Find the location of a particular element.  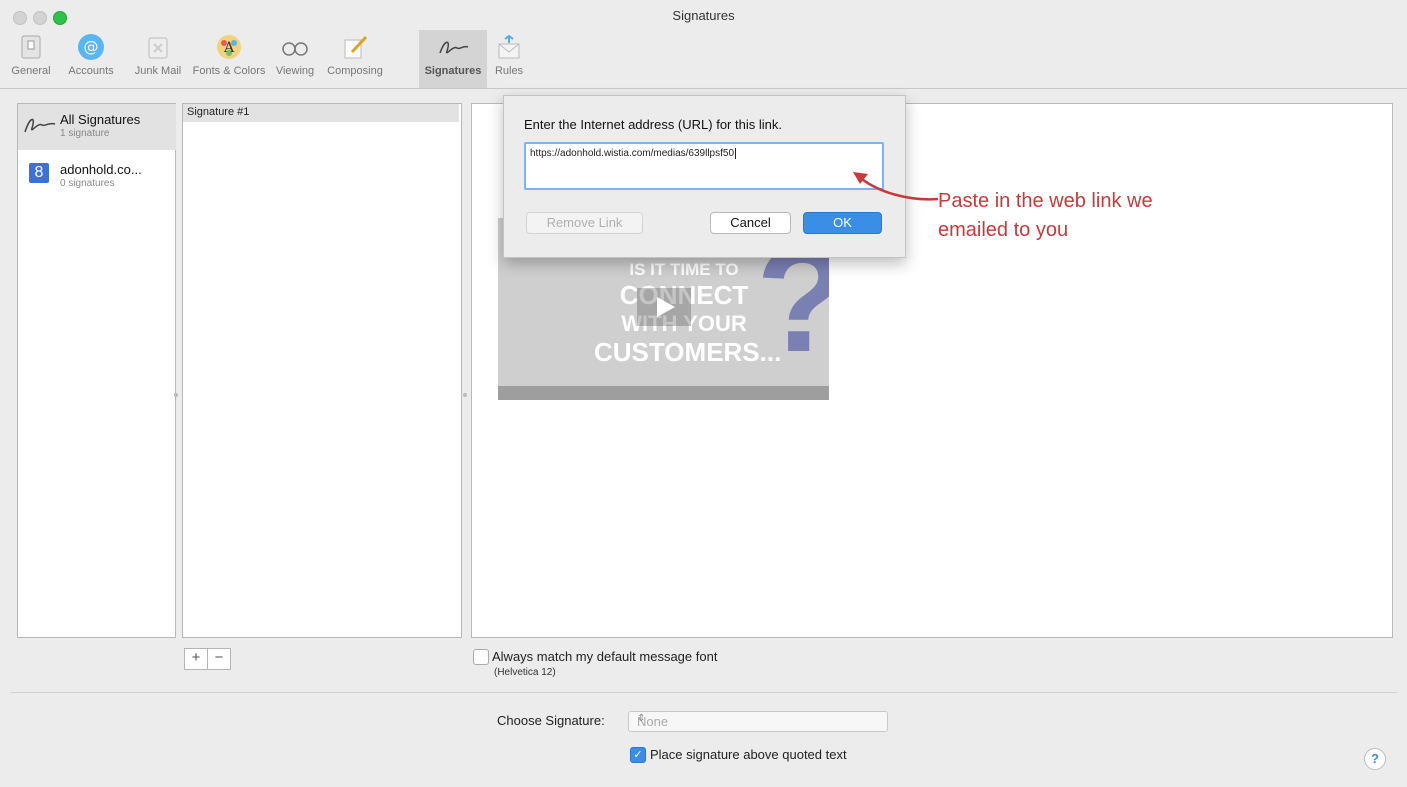

play-icon is located at coordinates (664, 307).